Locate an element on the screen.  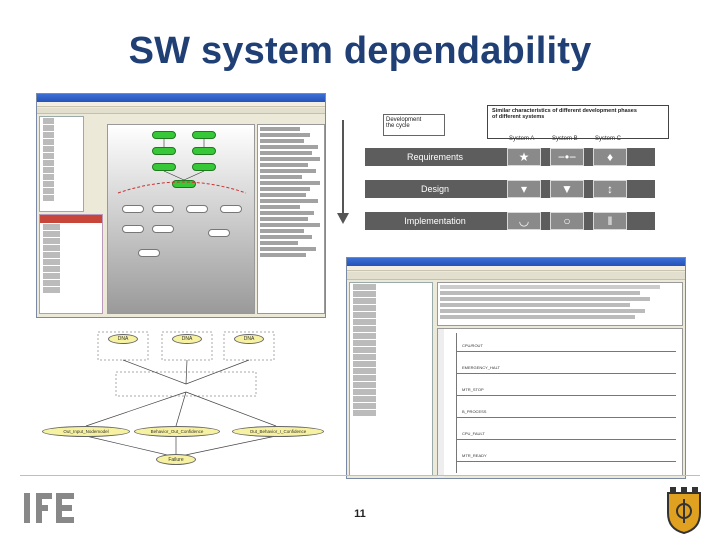
page-number: 11 is located at coordinates (360, 514).